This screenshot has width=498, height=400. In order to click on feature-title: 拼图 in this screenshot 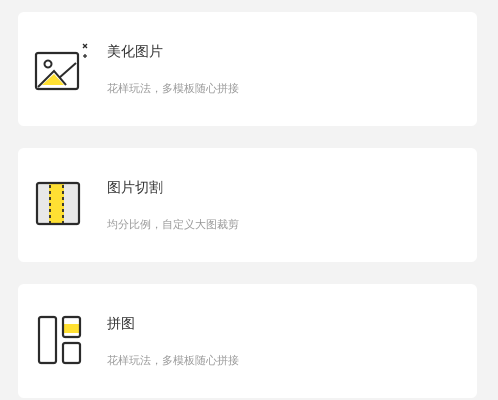, I will do `click(121, 323)`.